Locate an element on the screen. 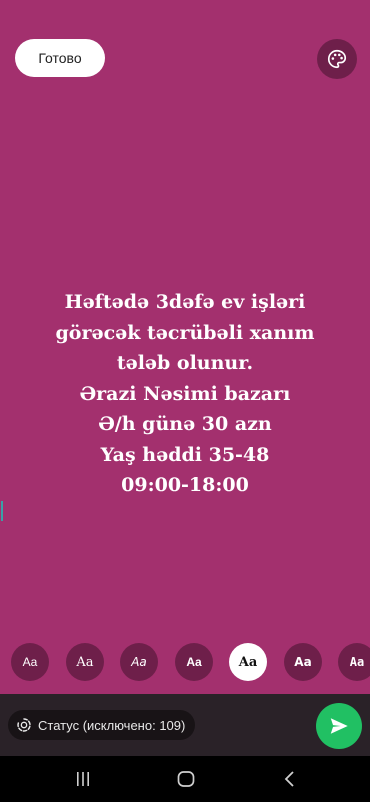  back-icon is located at coordinates (289, 779).